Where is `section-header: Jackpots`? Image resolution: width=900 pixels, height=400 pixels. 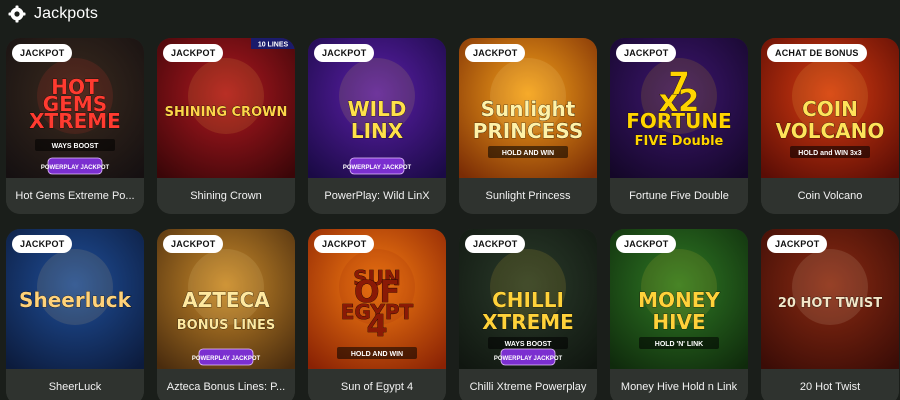 section-header: Jackpots is located at coordinates (53, 14).